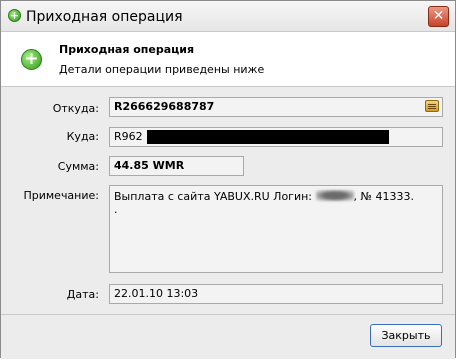 This screenshot has height=360, width=458. I want to click on footer-bar: Закрыть, so click(228, 336).